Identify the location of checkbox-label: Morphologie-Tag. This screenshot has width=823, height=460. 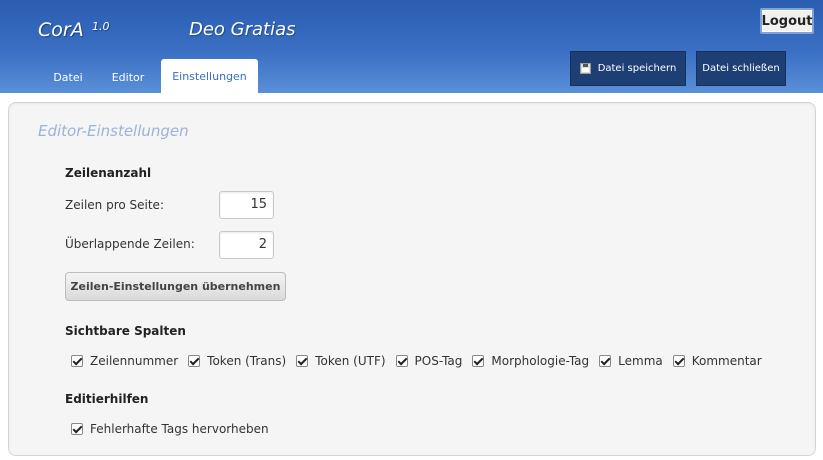
(540, 361).